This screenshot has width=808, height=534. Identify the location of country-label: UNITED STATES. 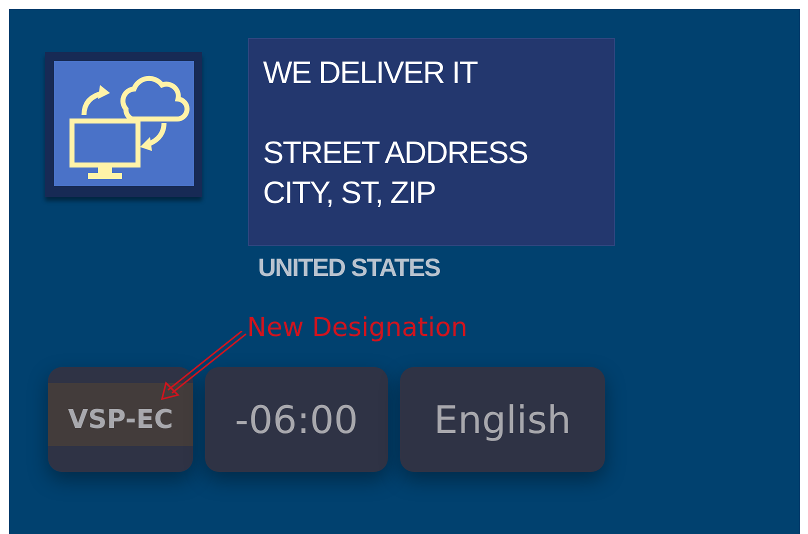
(349, 268).